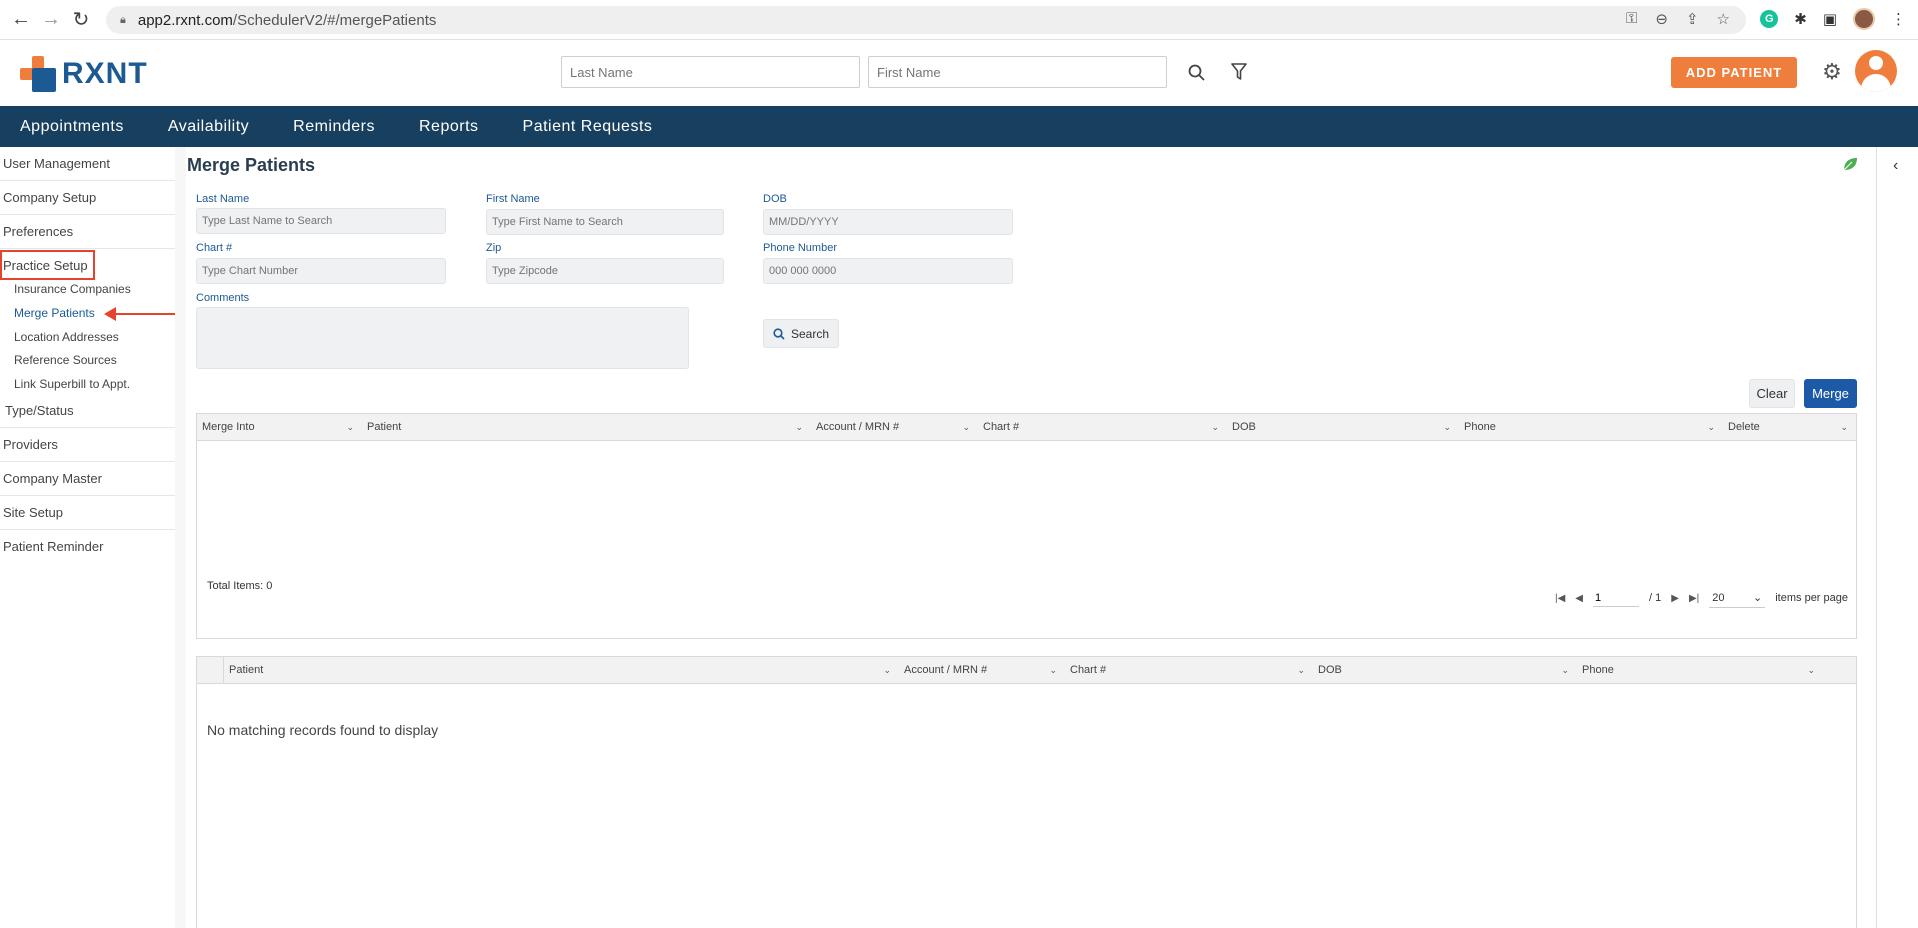  What do you see at coordinates (1701, 598) in the screenshot?
I see `pagination: |◀ ◀ / 1 ▶ ▶| 20⌄ items per page` at bounding box center [1701, 598].